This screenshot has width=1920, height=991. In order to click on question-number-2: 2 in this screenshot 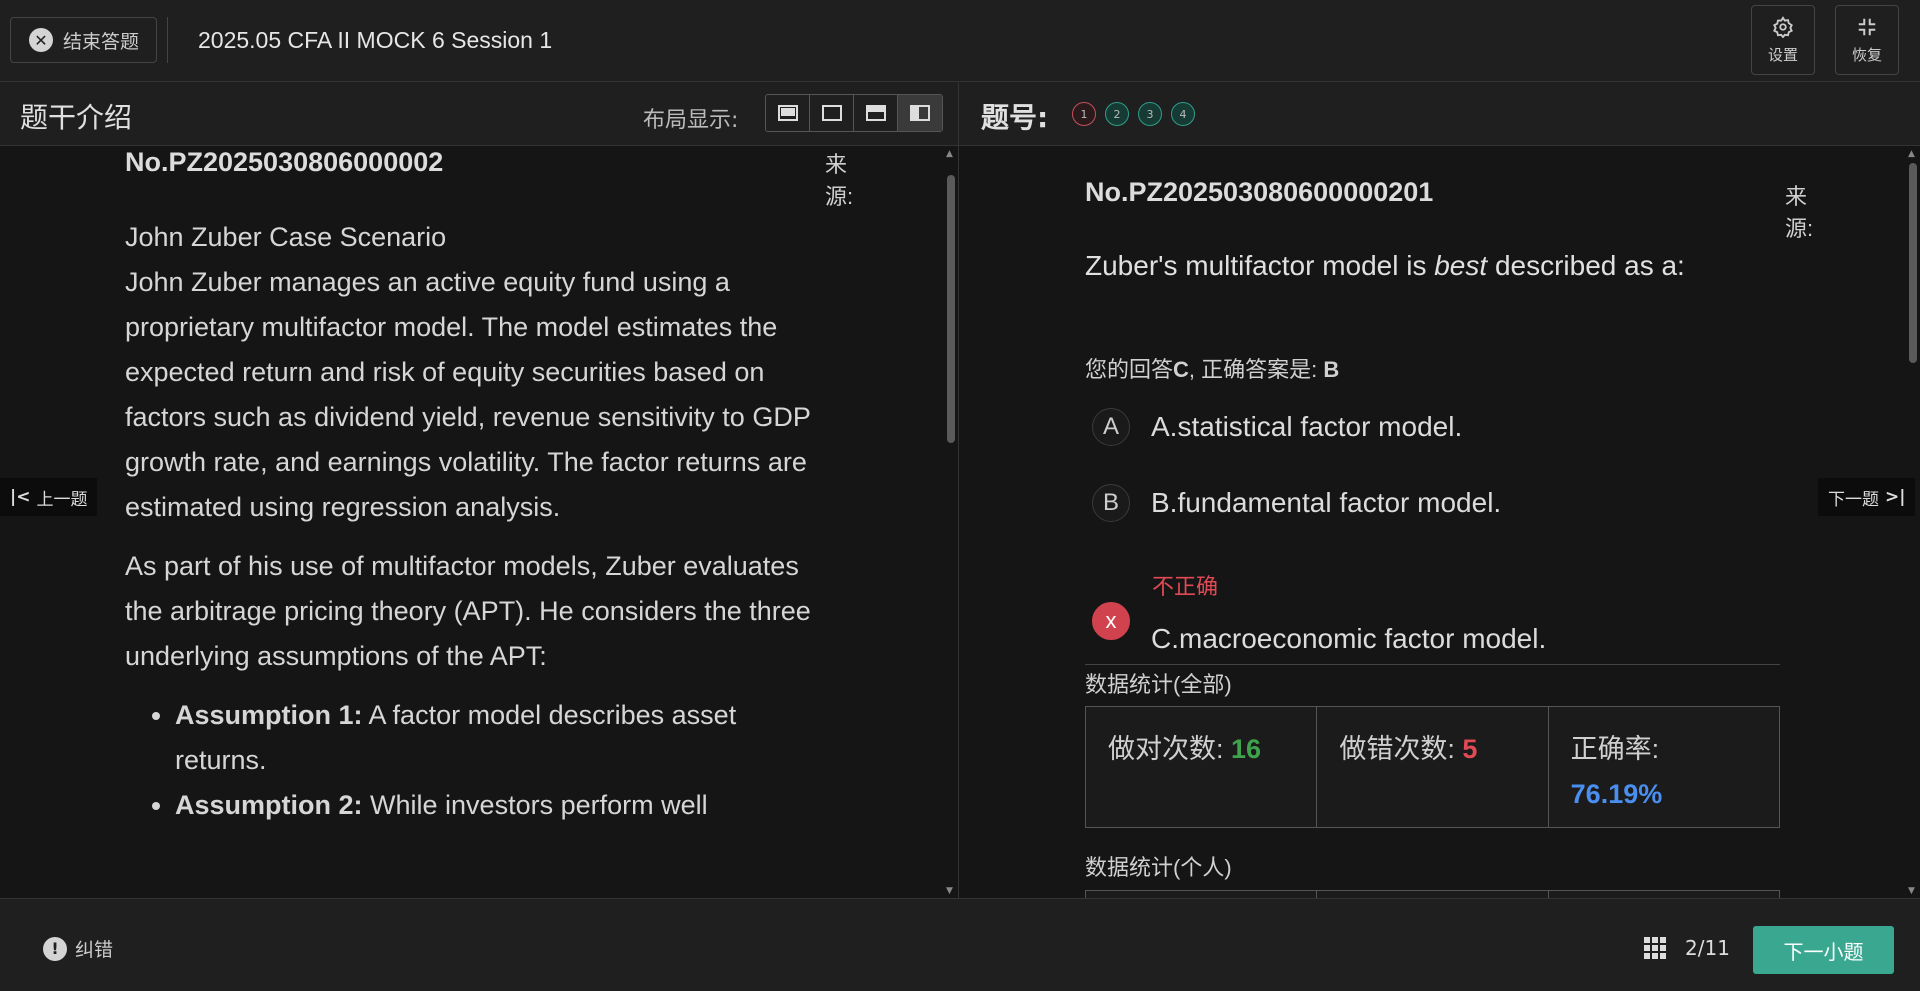, I will do `click(1117, 114)`.